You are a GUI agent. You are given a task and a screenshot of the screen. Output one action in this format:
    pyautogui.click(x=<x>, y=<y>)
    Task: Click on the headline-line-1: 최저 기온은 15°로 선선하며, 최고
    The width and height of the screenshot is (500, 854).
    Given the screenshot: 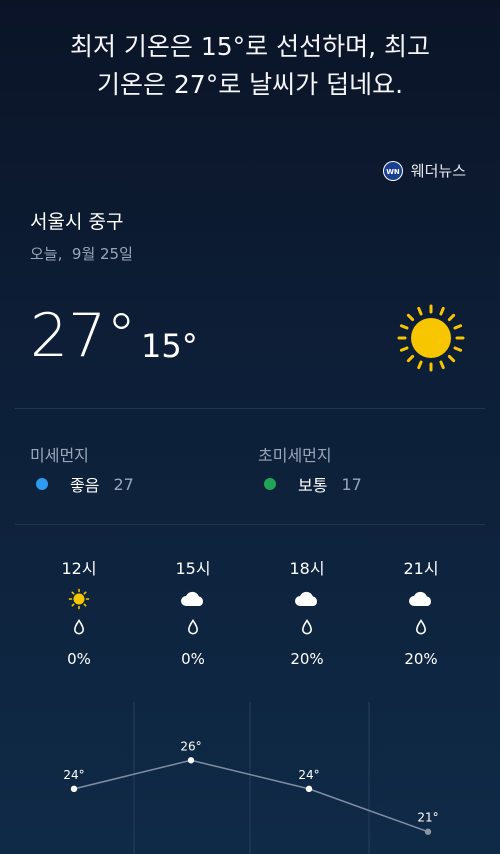 What is the action you would take?
    pyautogui.click(x=250, y=46)
    